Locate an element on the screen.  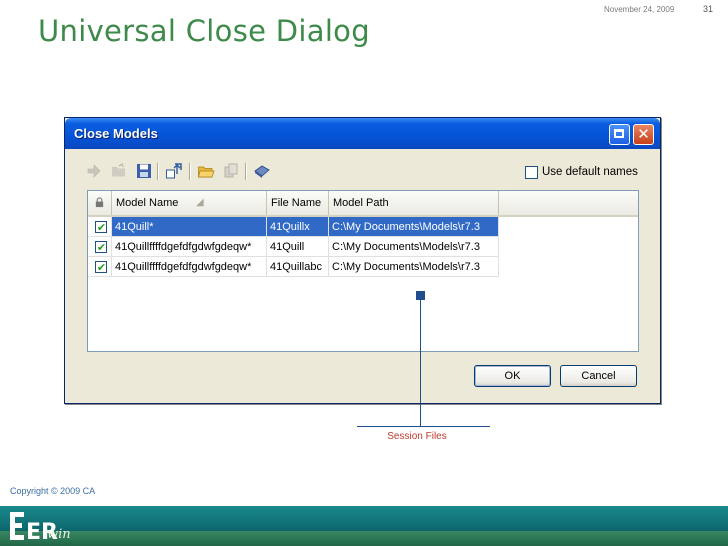
model-name-cell: 41Quill* is located at coordinates (189, 227).